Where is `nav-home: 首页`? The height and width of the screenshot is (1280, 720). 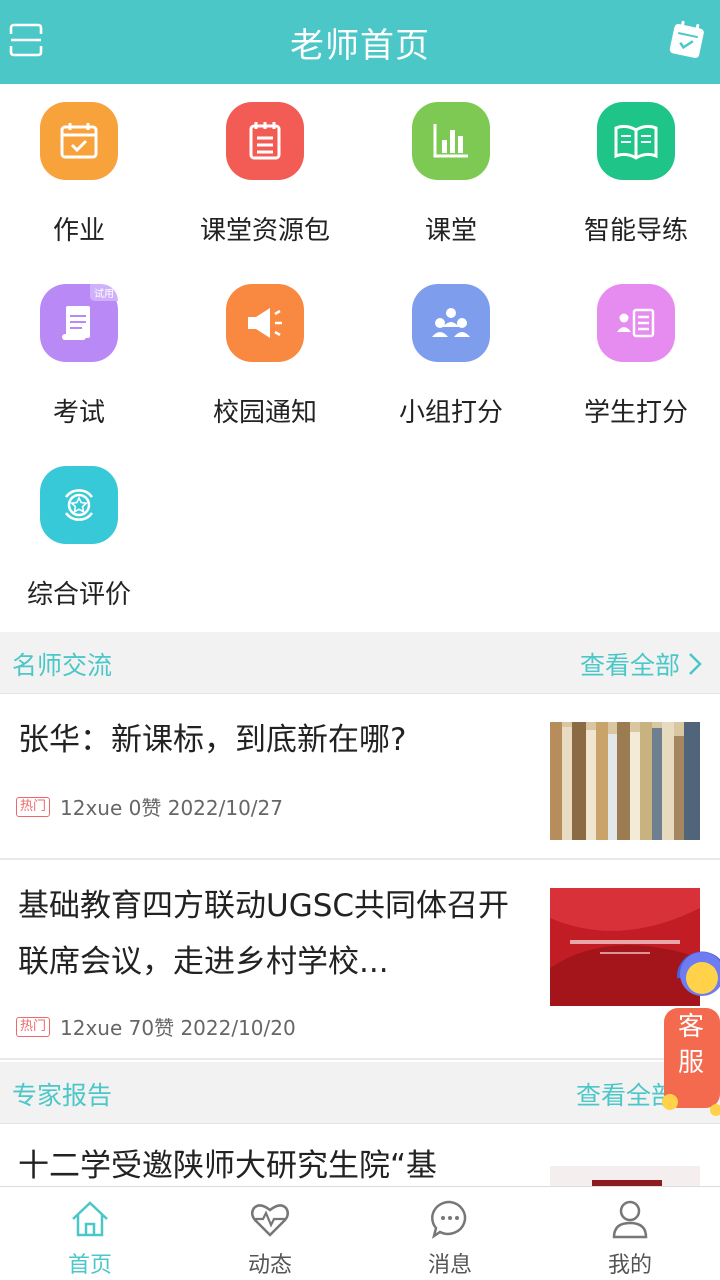
nav-home: 首页 is located at coordinates (90, 1233).